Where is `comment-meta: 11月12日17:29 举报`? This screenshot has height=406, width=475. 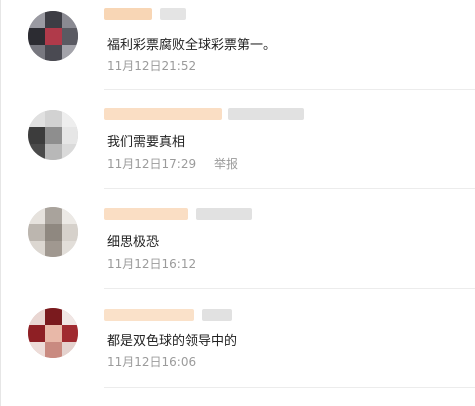
comment-meta: 11月12日17:29 举报 is located at coordinates (172, 163).